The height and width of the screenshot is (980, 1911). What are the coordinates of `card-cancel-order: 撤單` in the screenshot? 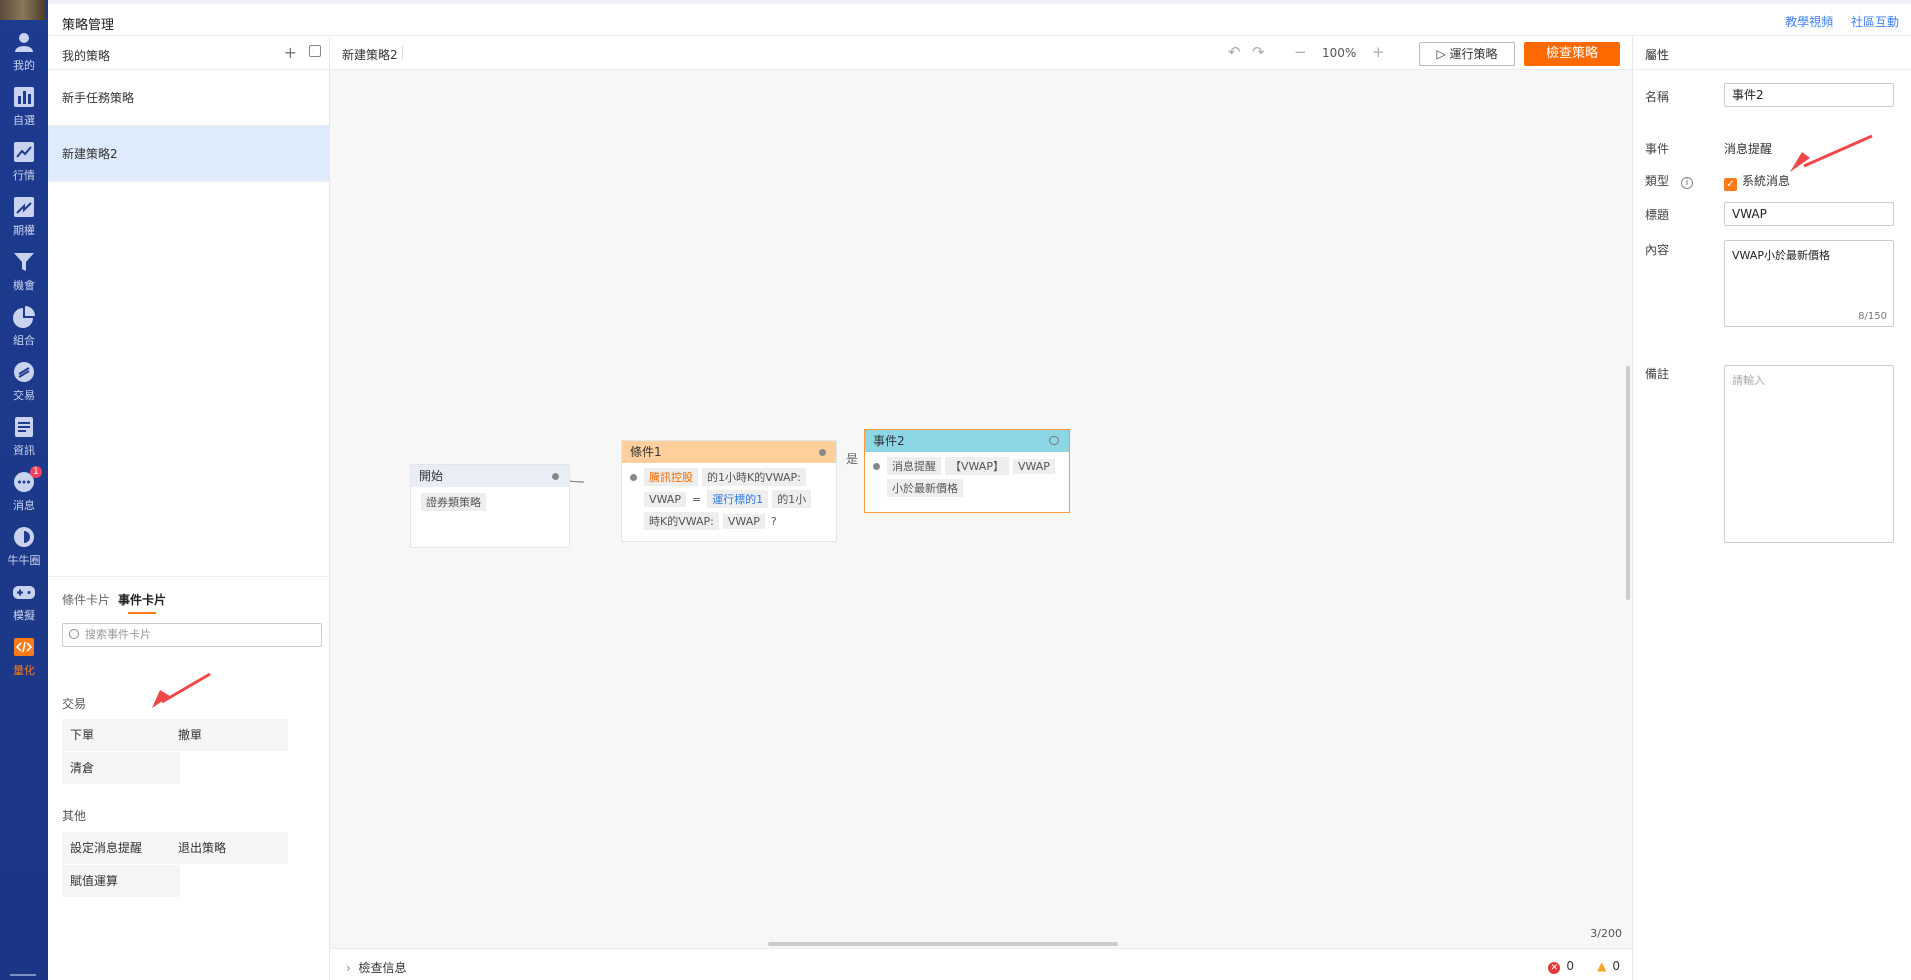 It's located at (229, 735).